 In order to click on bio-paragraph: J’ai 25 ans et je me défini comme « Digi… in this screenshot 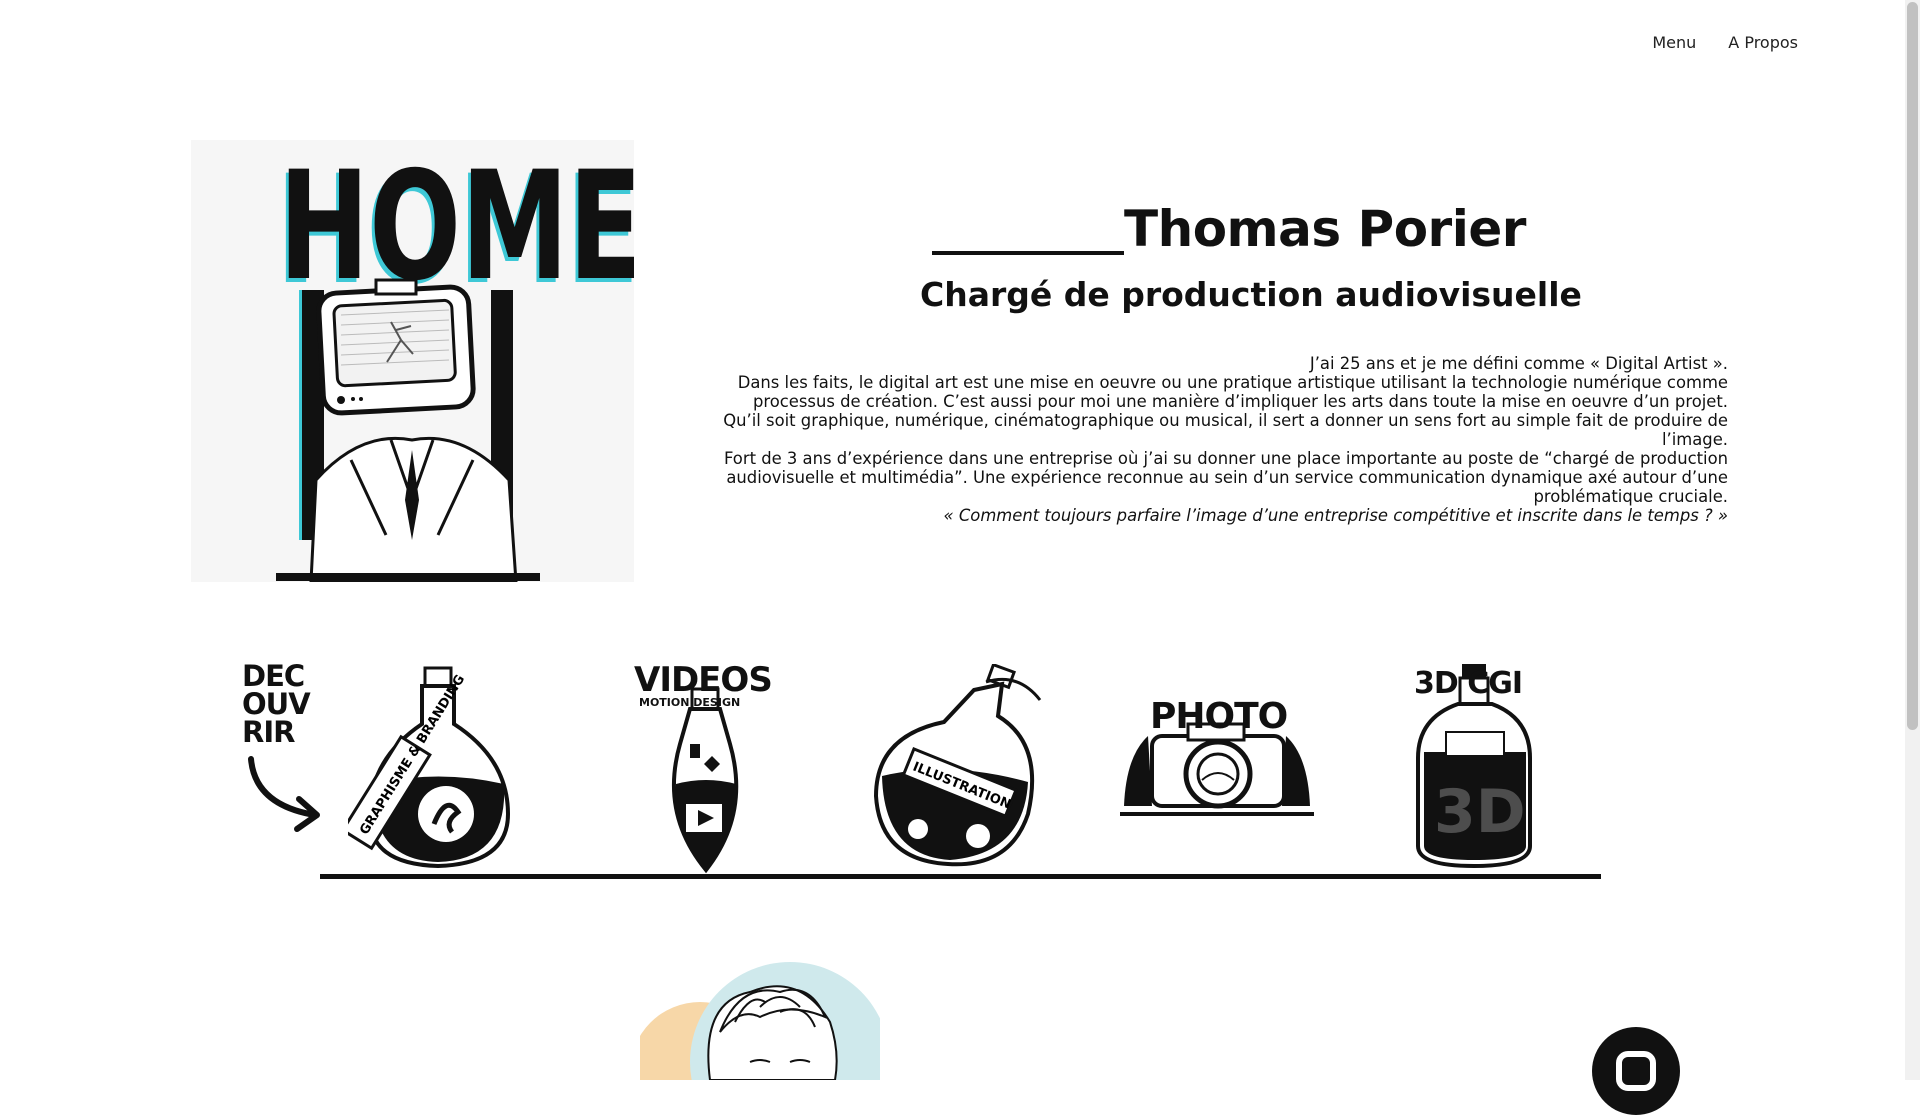, I will do `click(1518, 363)`.